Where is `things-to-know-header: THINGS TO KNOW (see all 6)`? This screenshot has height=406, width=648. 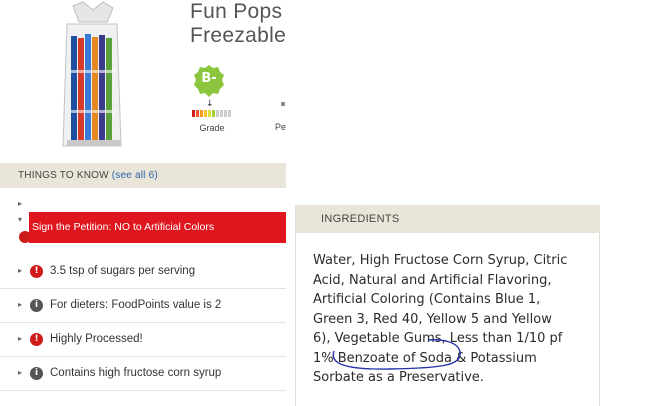 things-to-know-header: THINGS TO KNOW (see all 6) is located at coordinates (143, 175).